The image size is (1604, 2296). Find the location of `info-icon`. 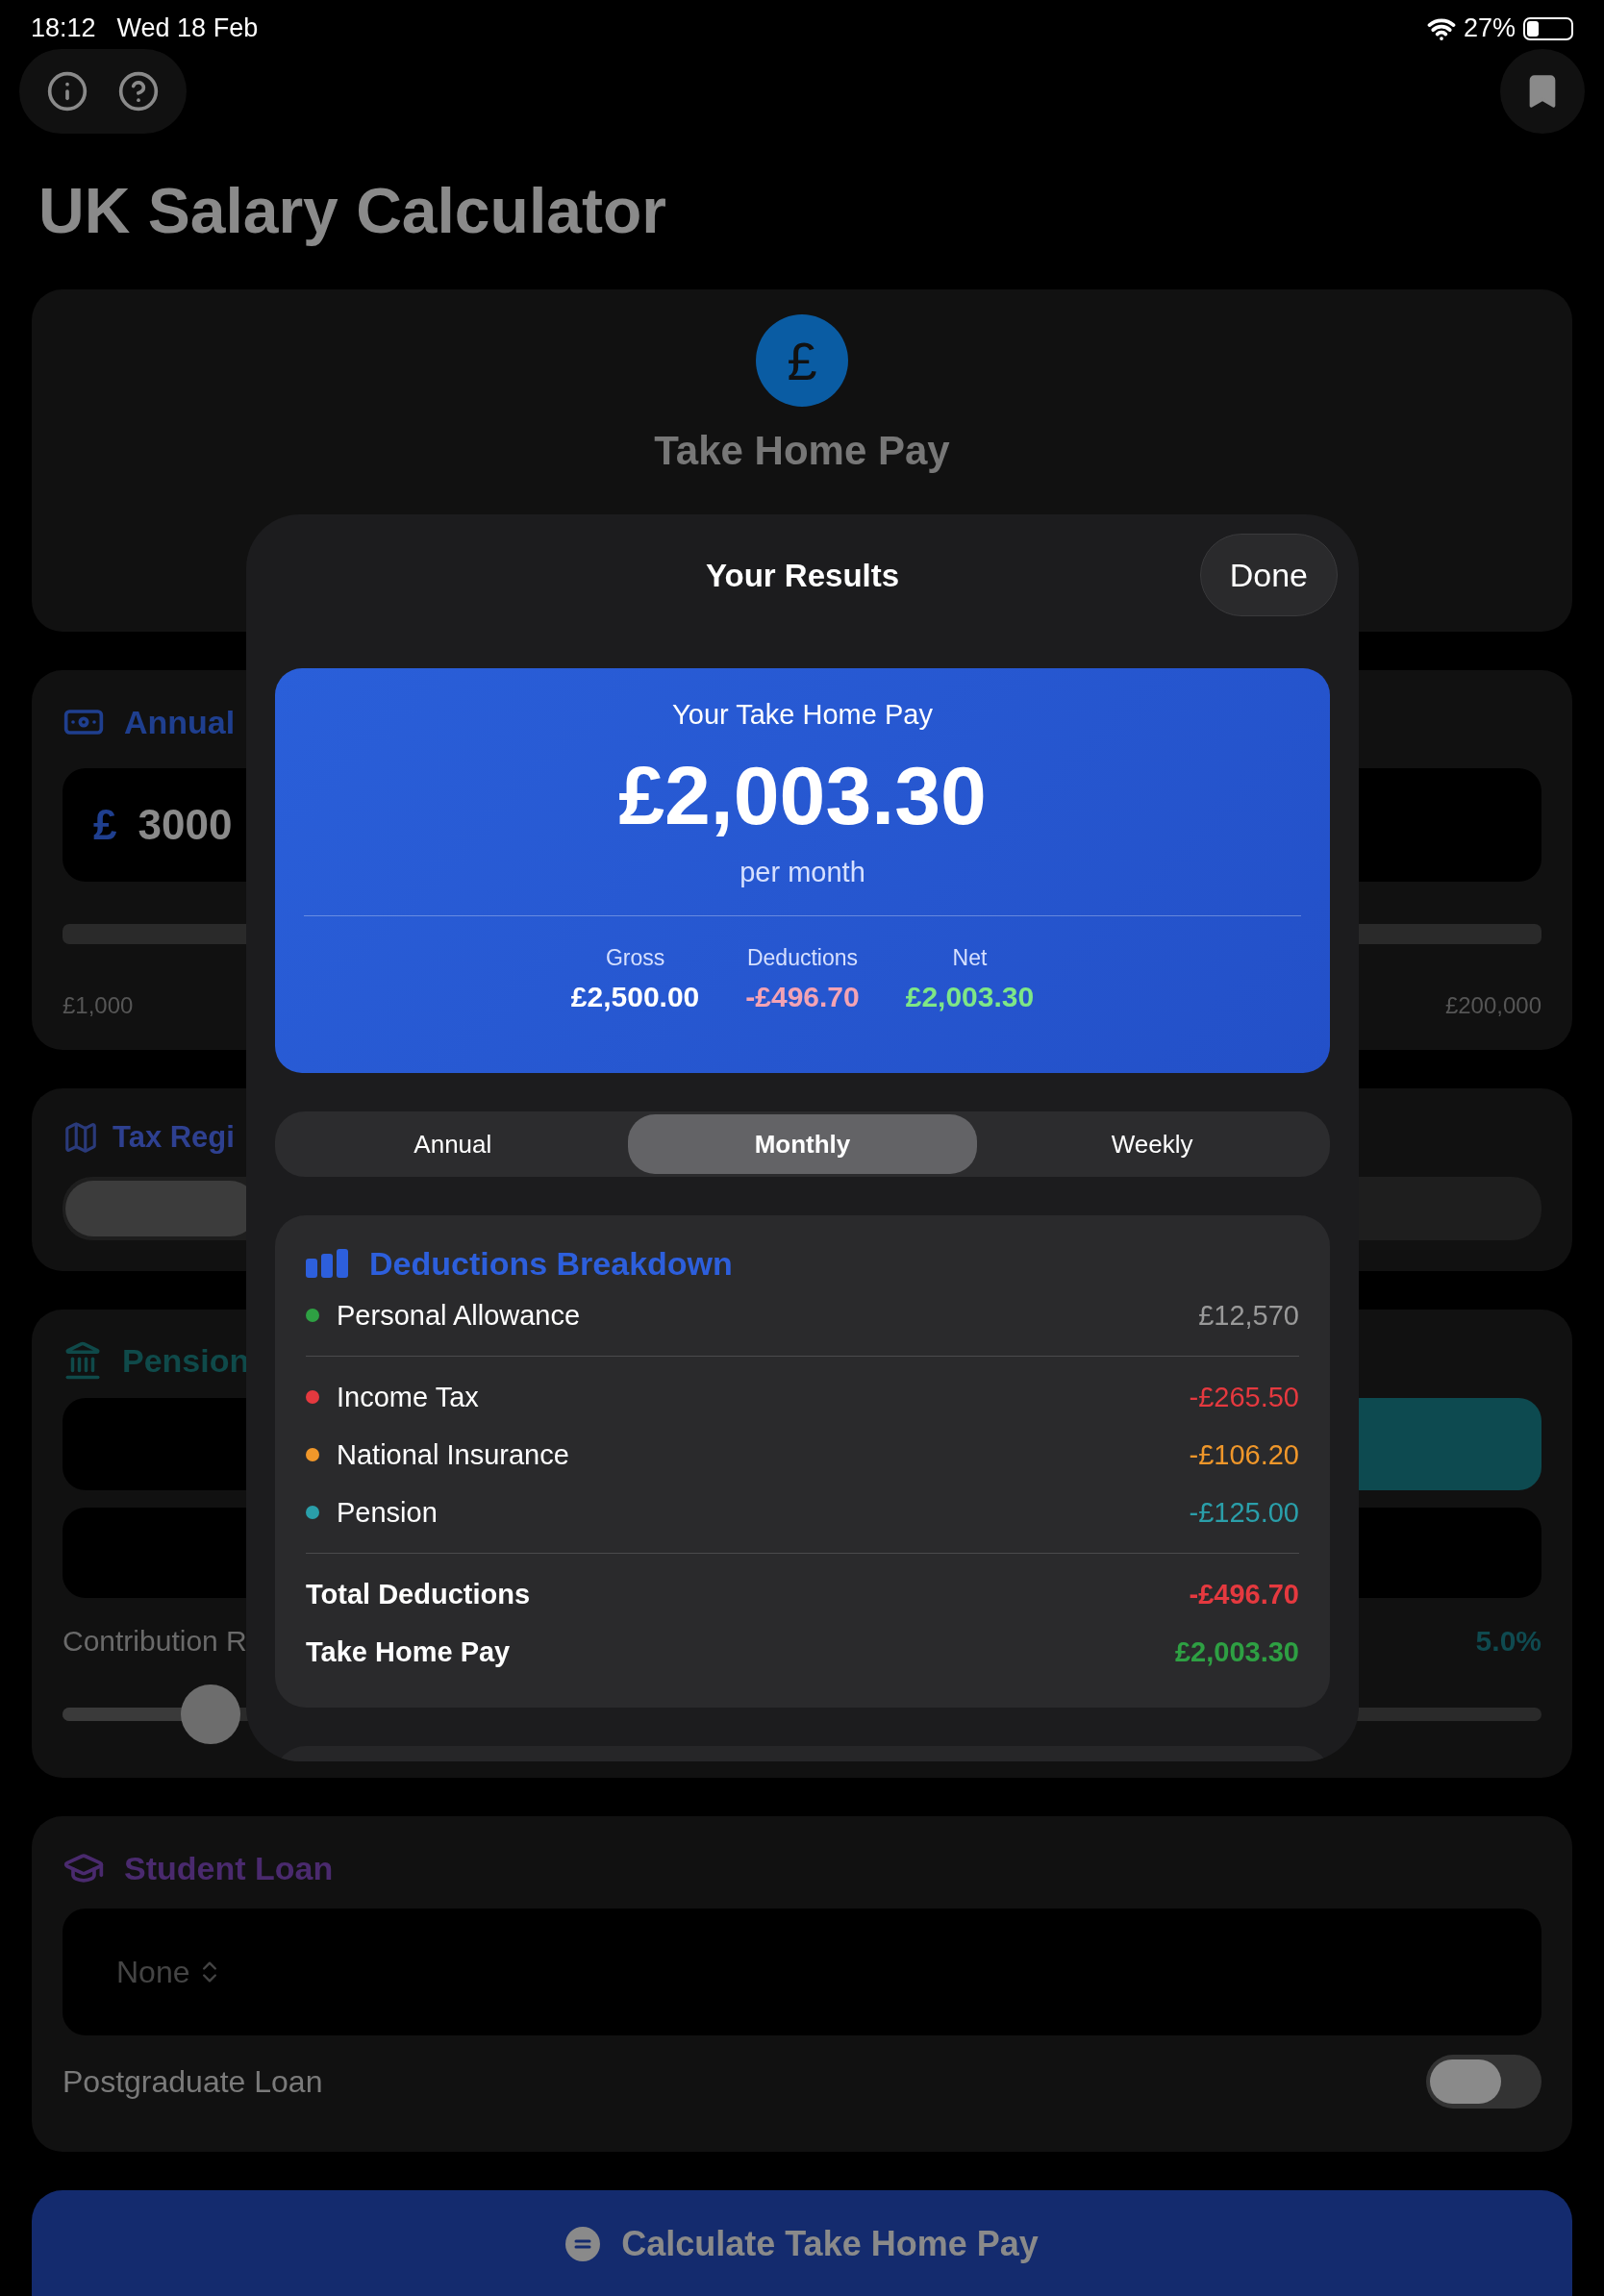

info-icon is located at coordinates (67, 91).